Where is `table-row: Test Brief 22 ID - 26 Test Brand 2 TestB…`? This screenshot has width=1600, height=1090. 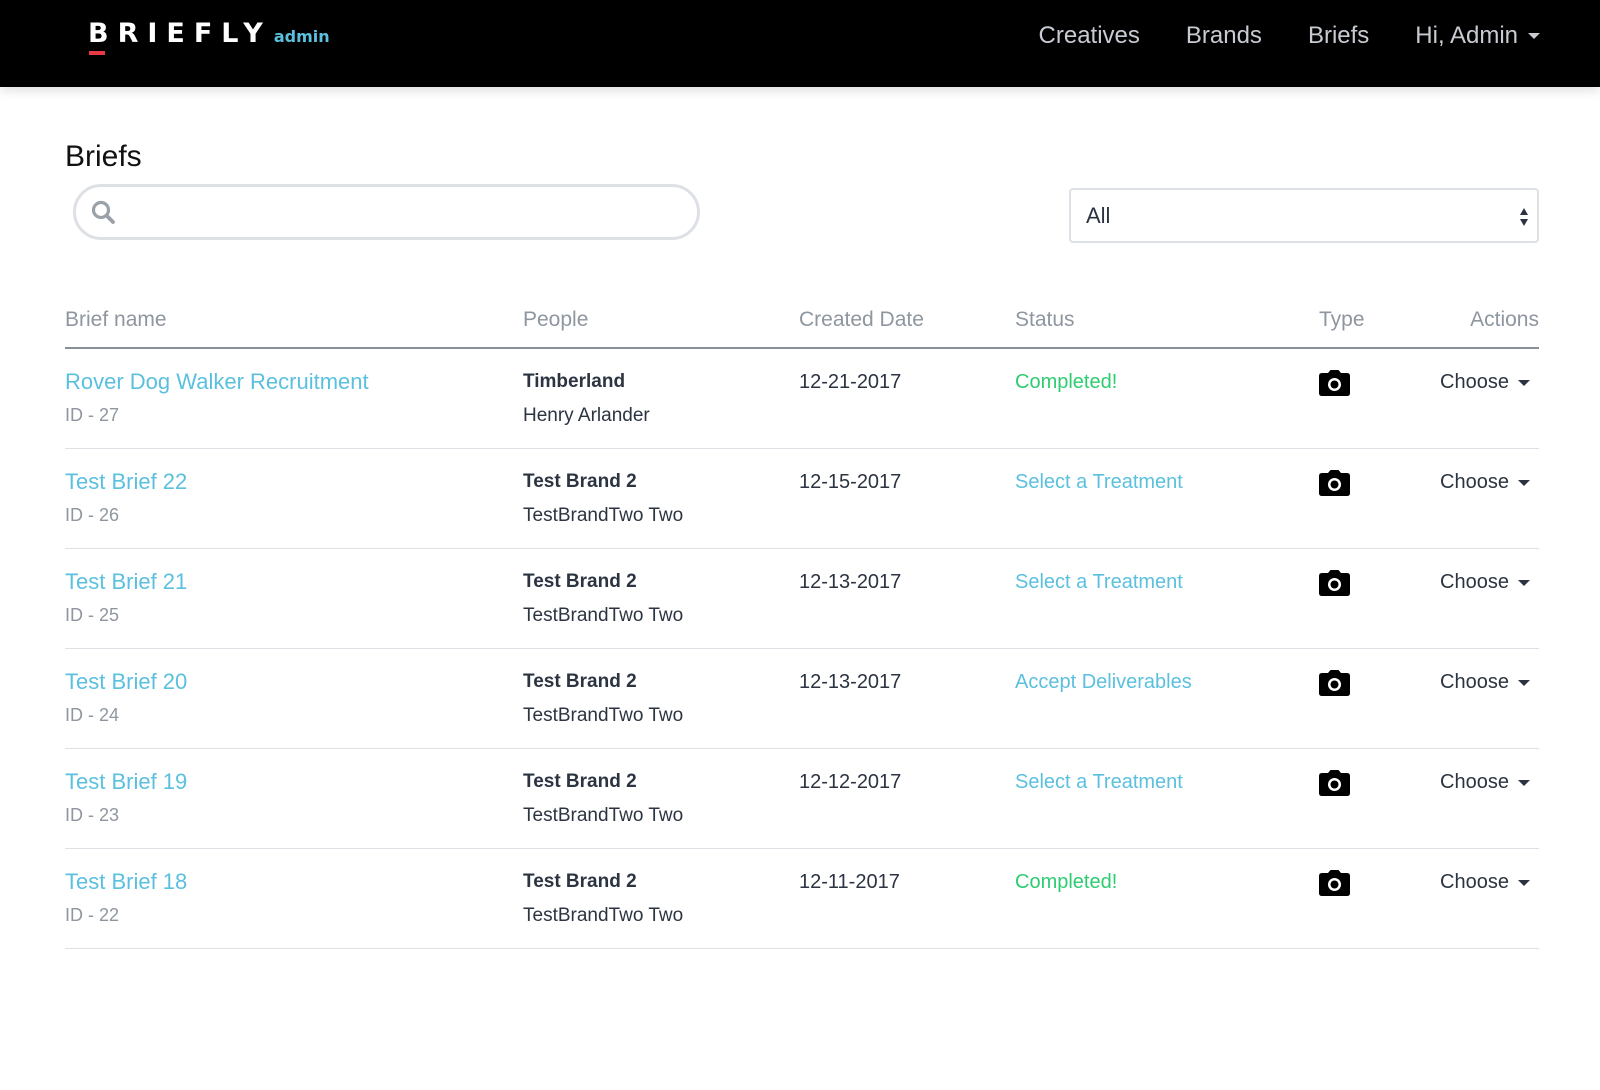
table-row: Test Brief 22 ID - 26 Test Brand 2 TestB… is located at coordinates (802, 499).